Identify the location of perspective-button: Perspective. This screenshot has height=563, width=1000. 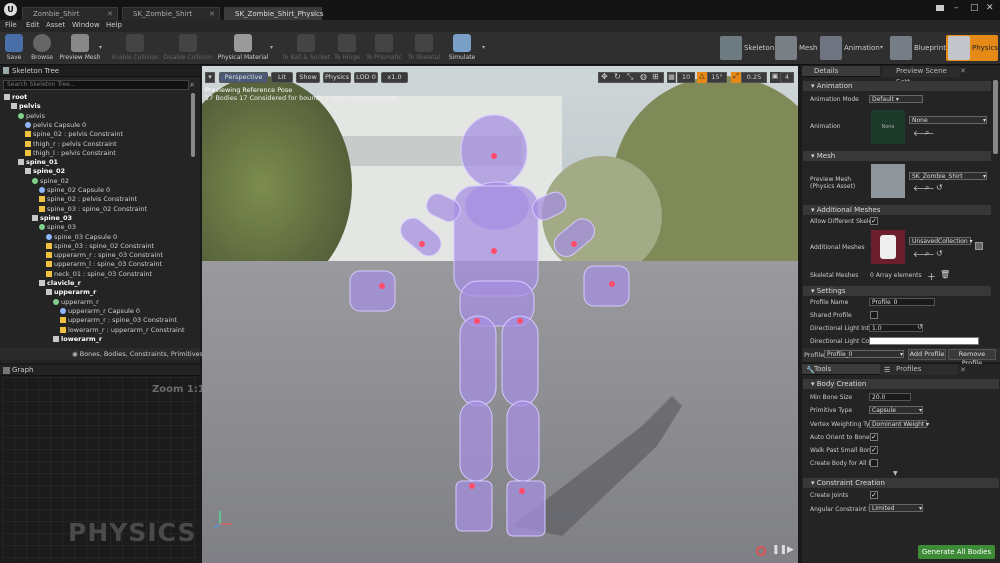
(243, 77).